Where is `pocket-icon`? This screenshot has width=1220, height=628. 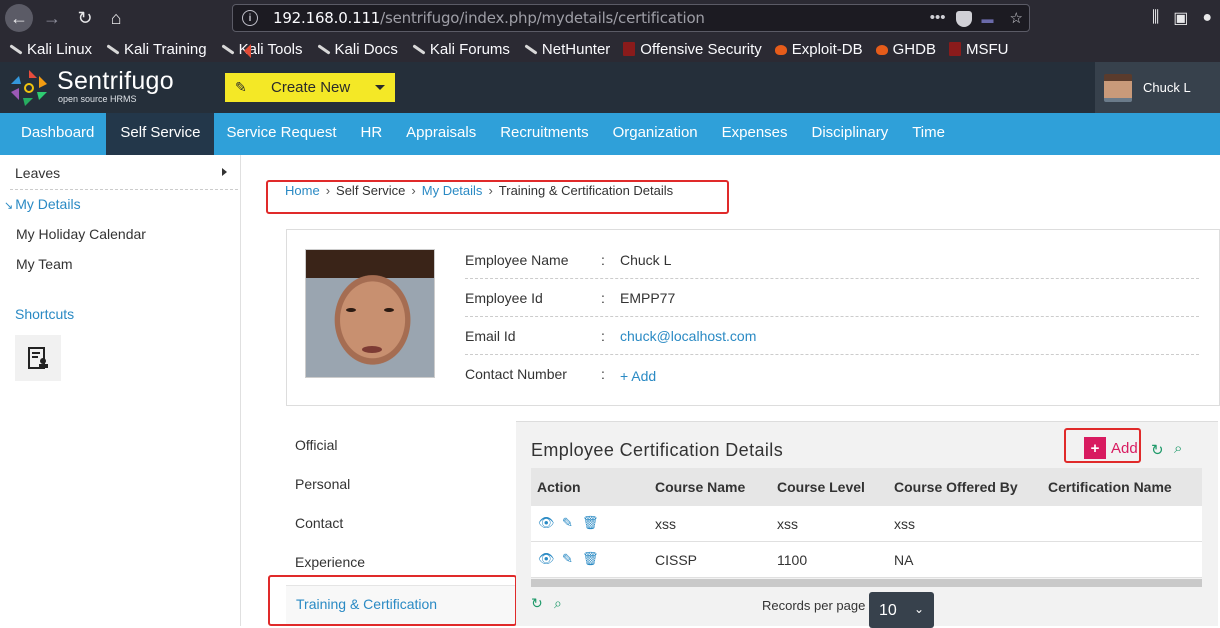
pocket-icon is located at coordinates (963, 19).